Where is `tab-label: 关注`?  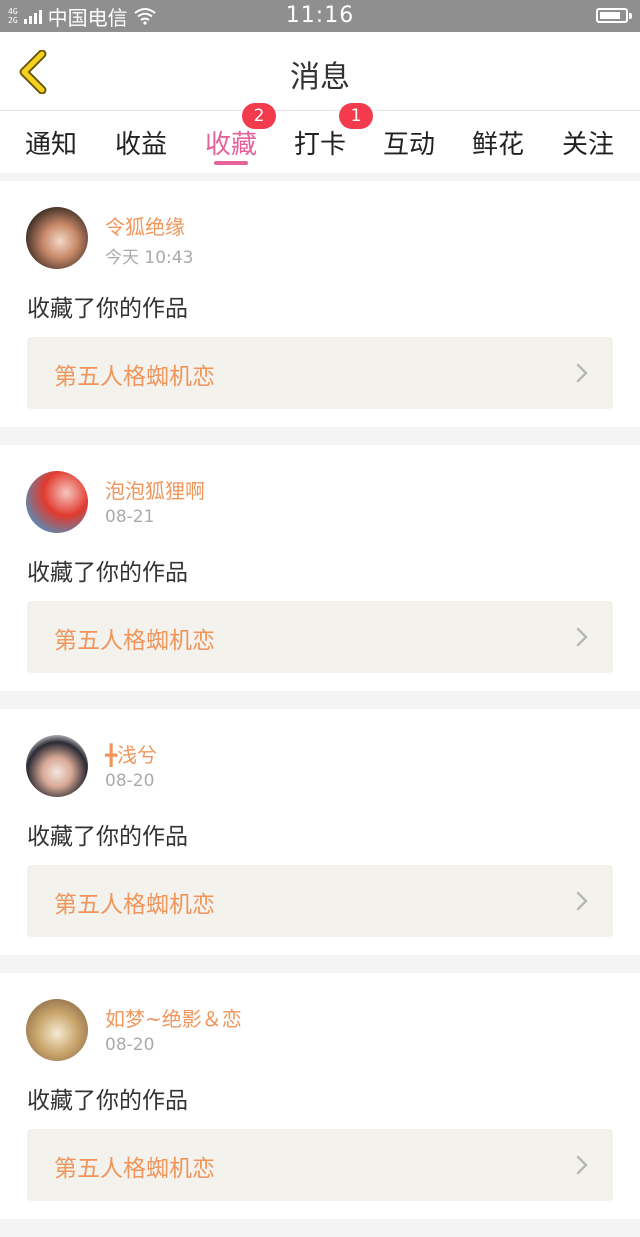 tab-label: 关注 is located at coordinates (587, 144).